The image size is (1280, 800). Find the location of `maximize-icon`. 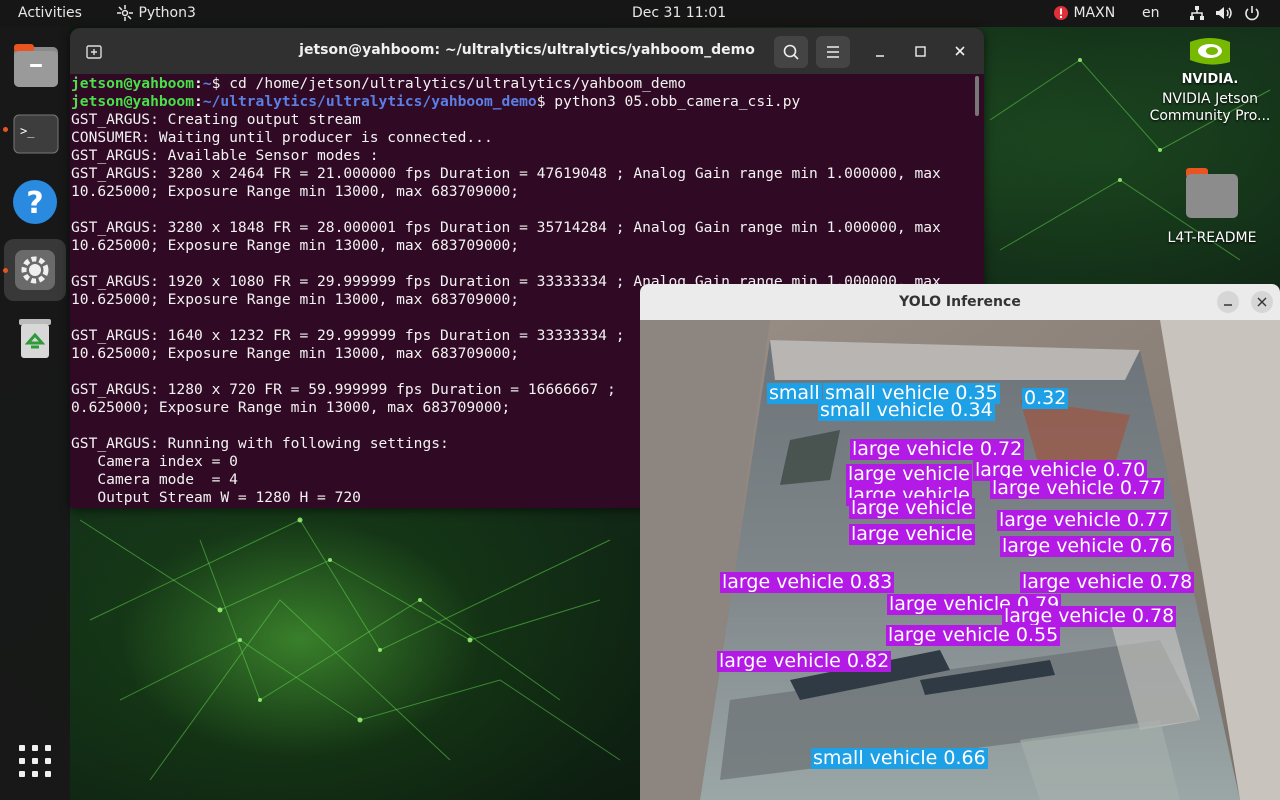

maximize-icon is located at coordinates (920, 51).